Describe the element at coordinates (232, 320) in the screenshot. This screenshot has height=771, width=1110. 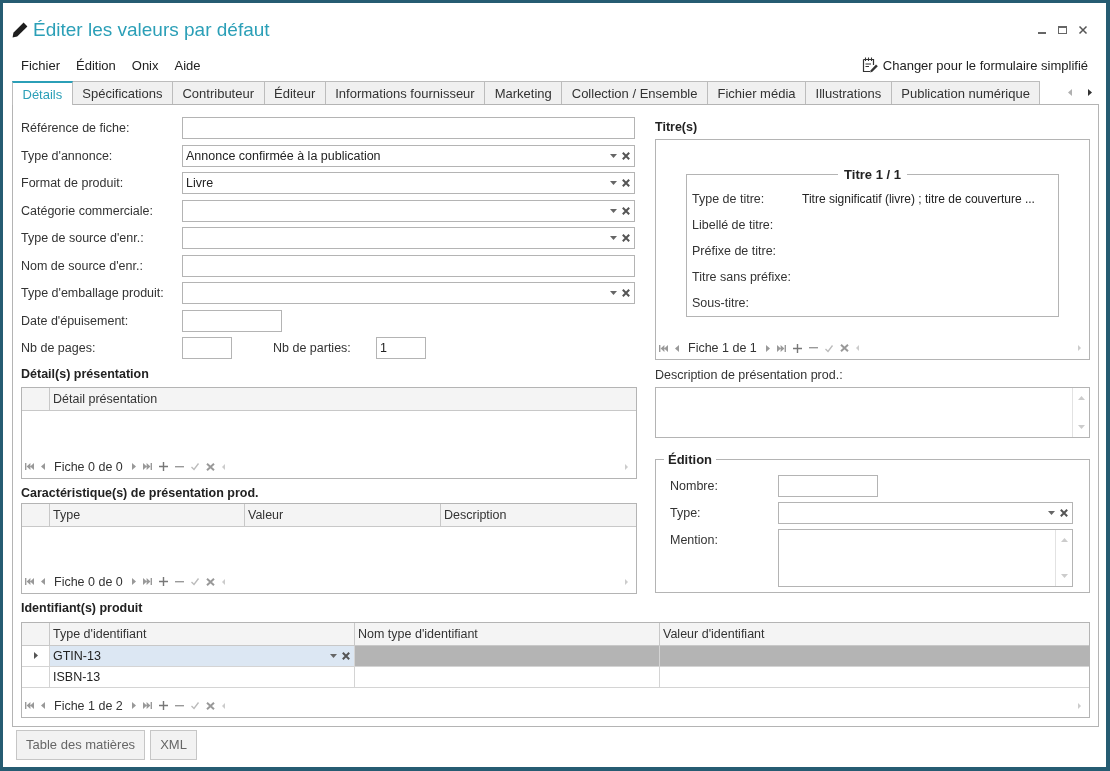
I see `date-field` at that location.